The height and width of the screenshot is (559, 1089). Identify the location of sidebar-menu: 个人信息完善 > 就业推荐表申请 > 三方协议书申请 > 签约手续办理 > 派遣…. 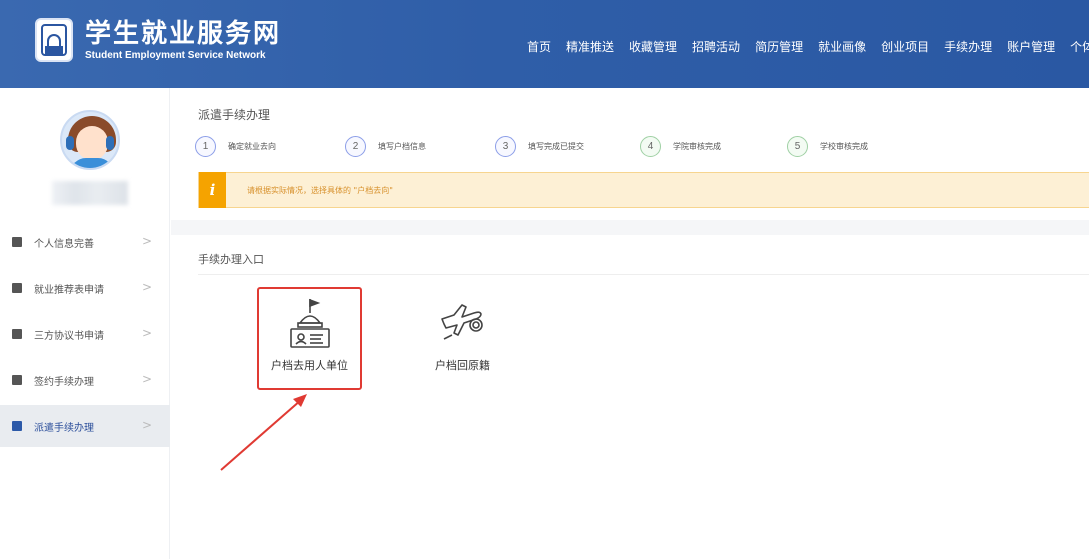
(85, 336).